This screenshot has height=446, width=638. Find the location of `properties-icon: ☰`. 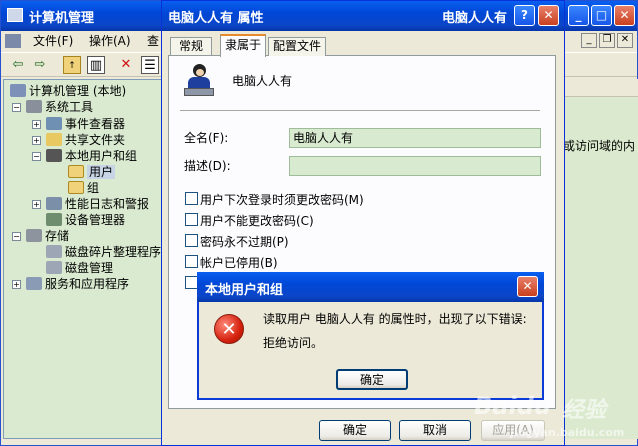

properties-icon: ☰ is located at coordinates (150, 65).